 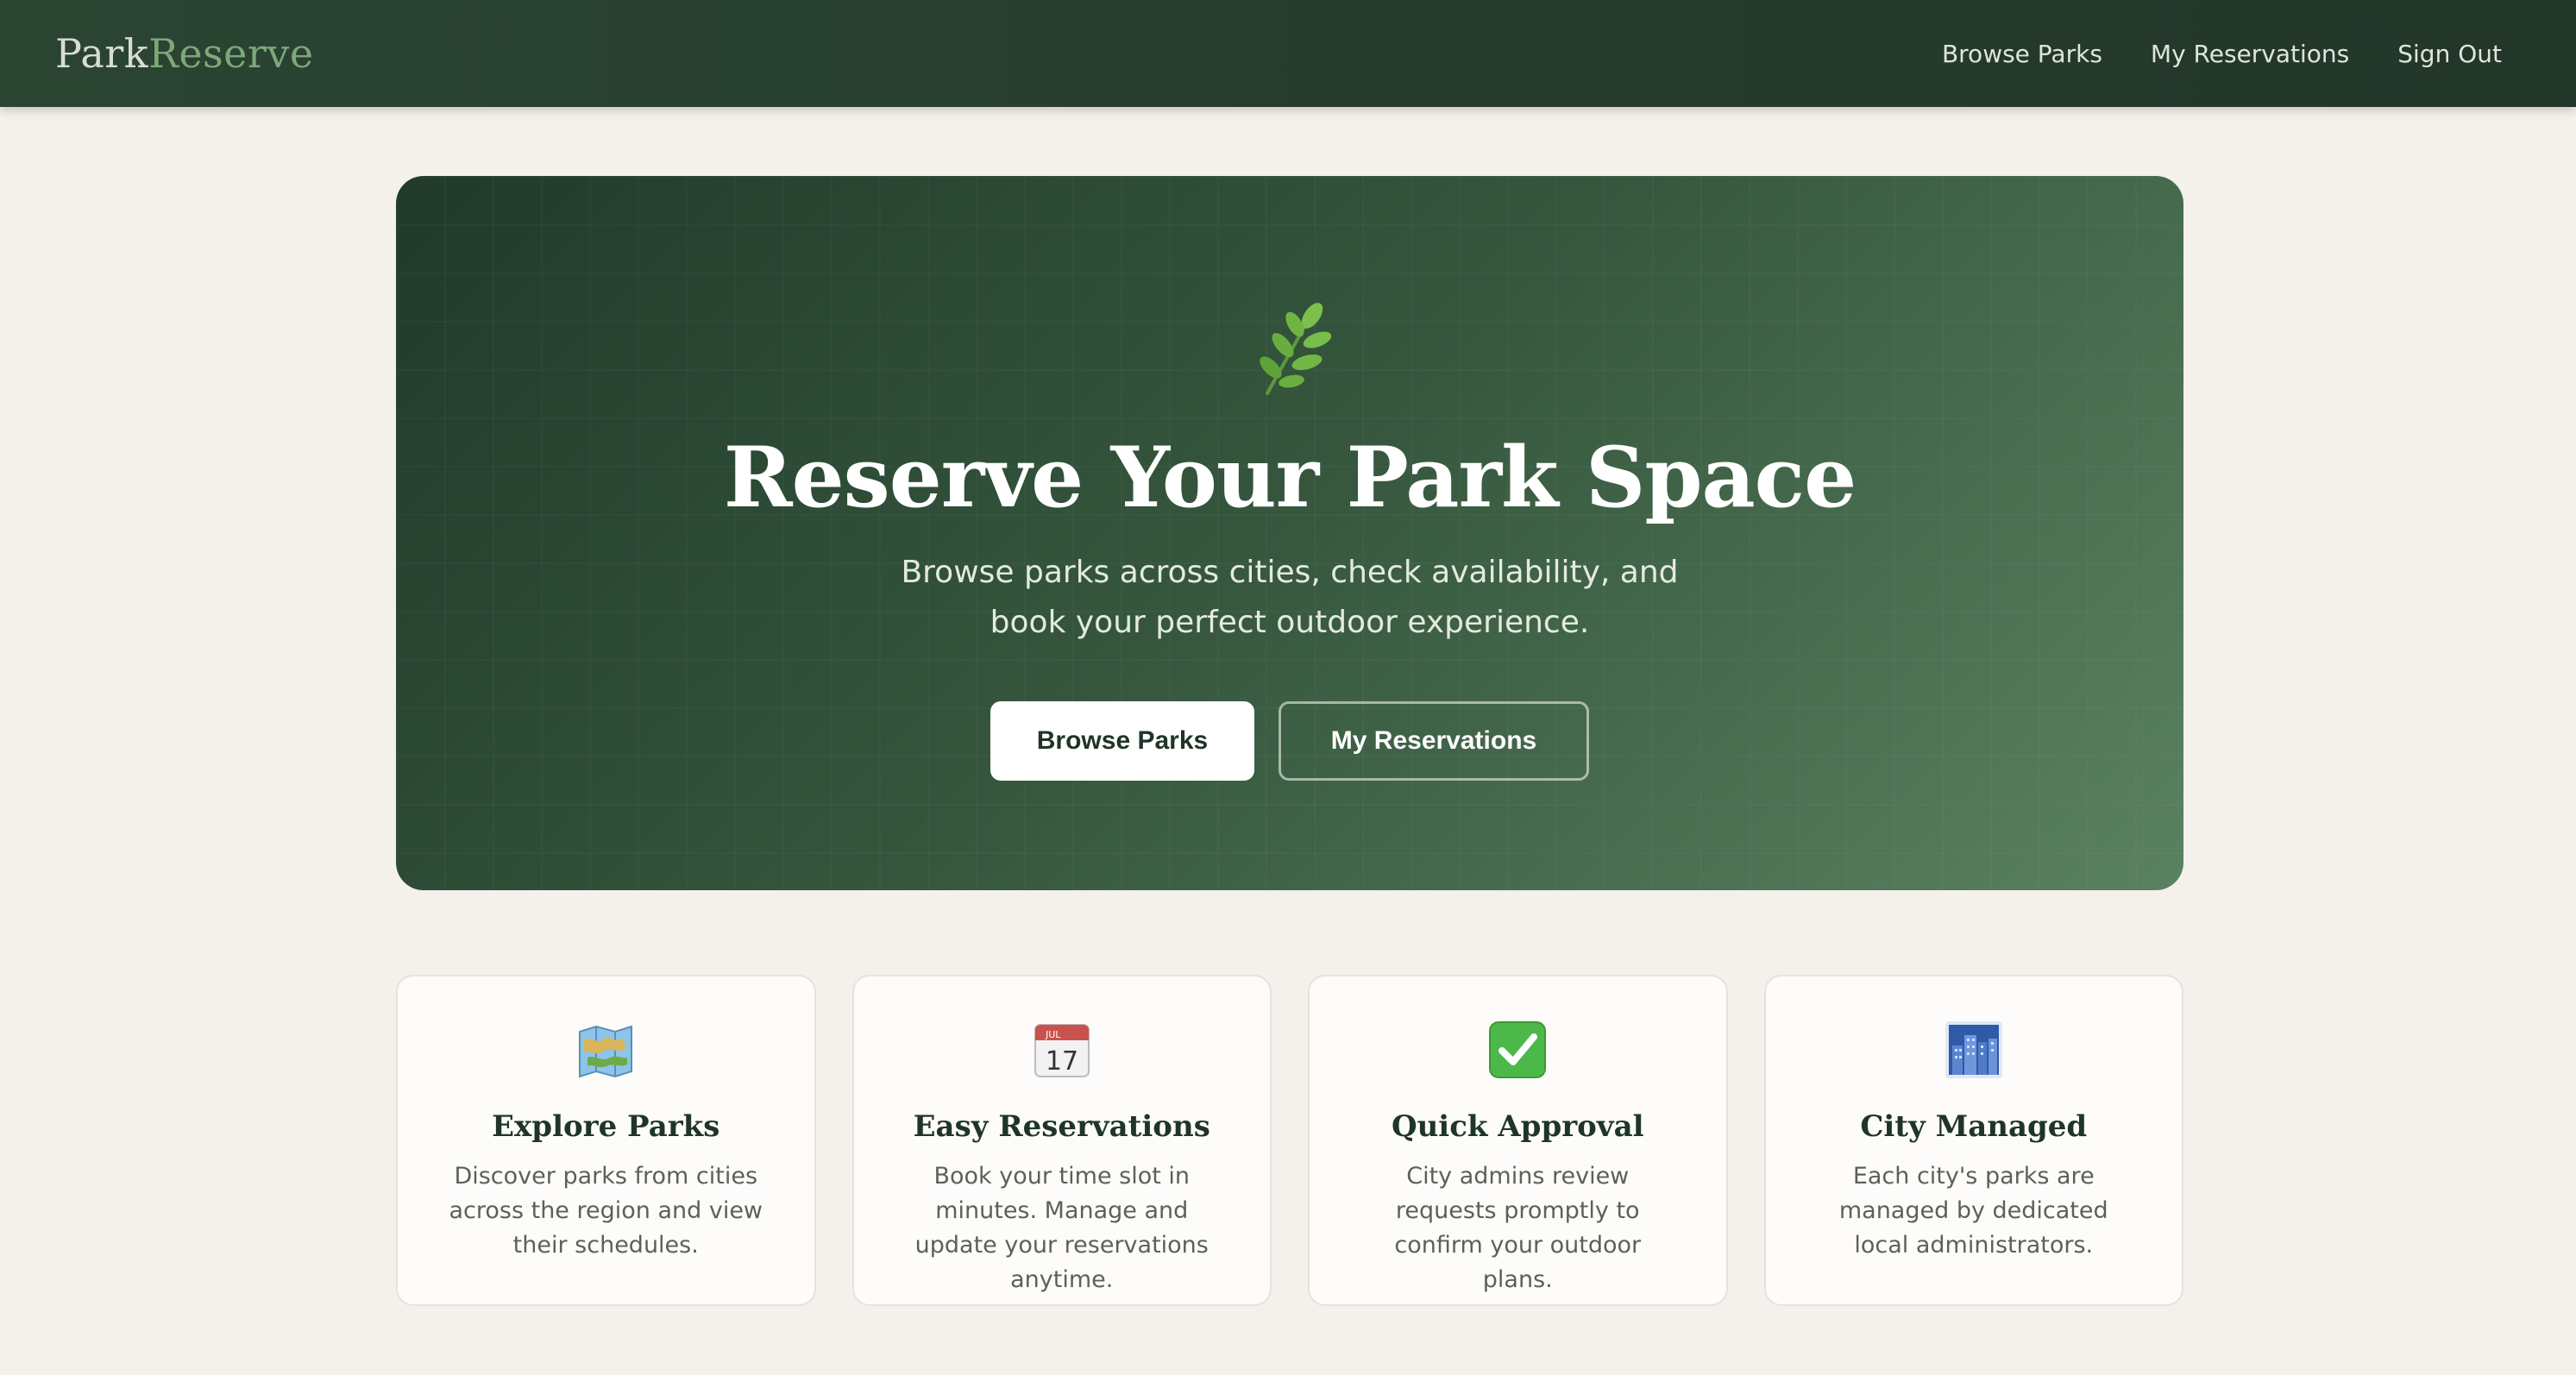 I want to click on city-buildings-icon, so click(x=1973, y=1049).